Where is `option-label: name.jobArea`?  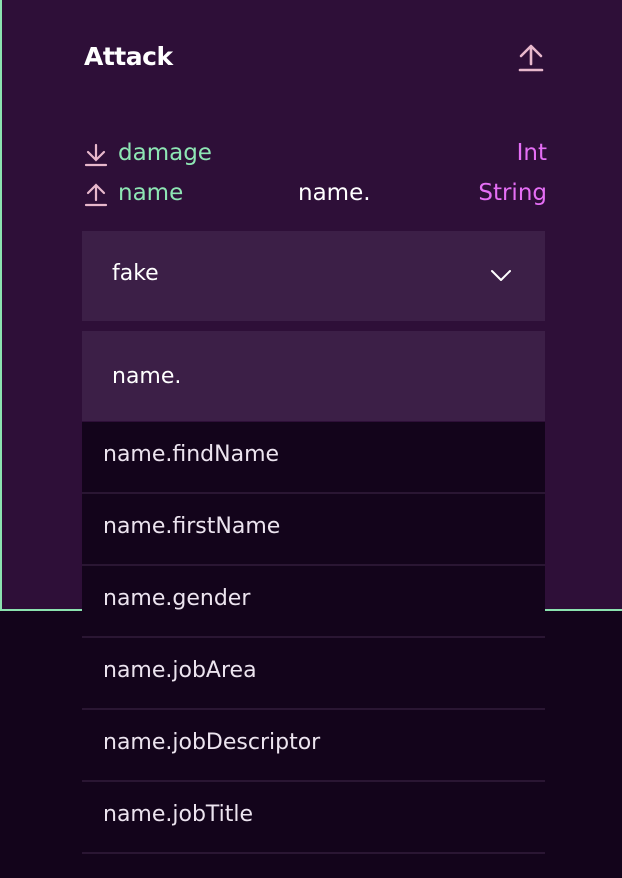 option-label: name.jobArea is located at coordinates (180, 670).